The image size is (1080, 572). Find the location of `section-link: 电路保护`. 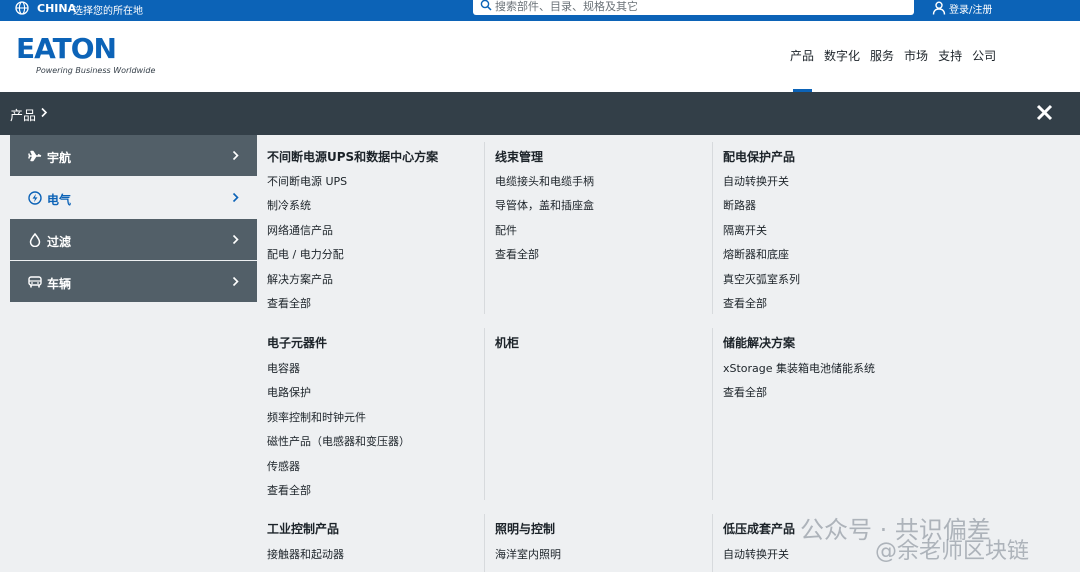

section-link: 电路保护 is located at coordinates (289, 392).